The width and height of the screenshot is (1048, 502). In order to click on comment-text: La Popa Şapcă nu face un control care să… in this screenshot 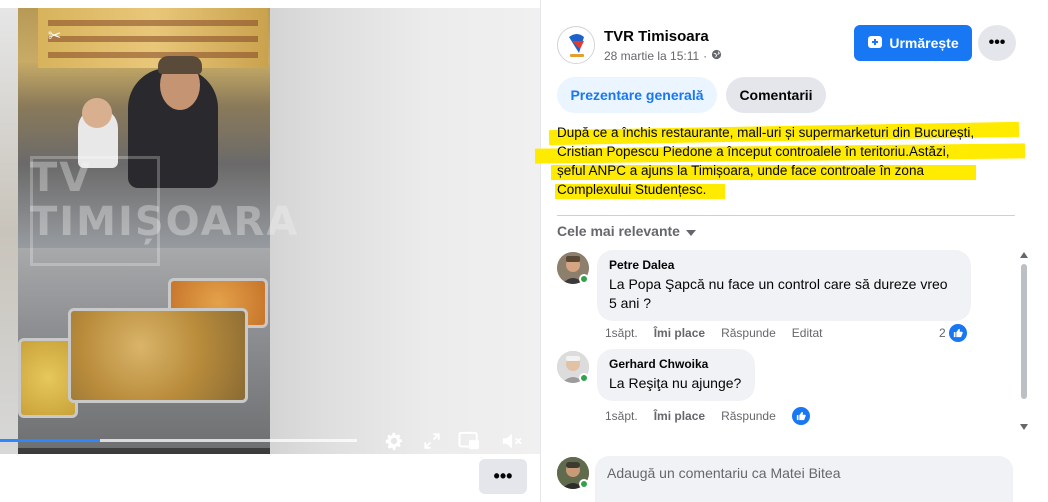, I will do `click(778, 284)`.